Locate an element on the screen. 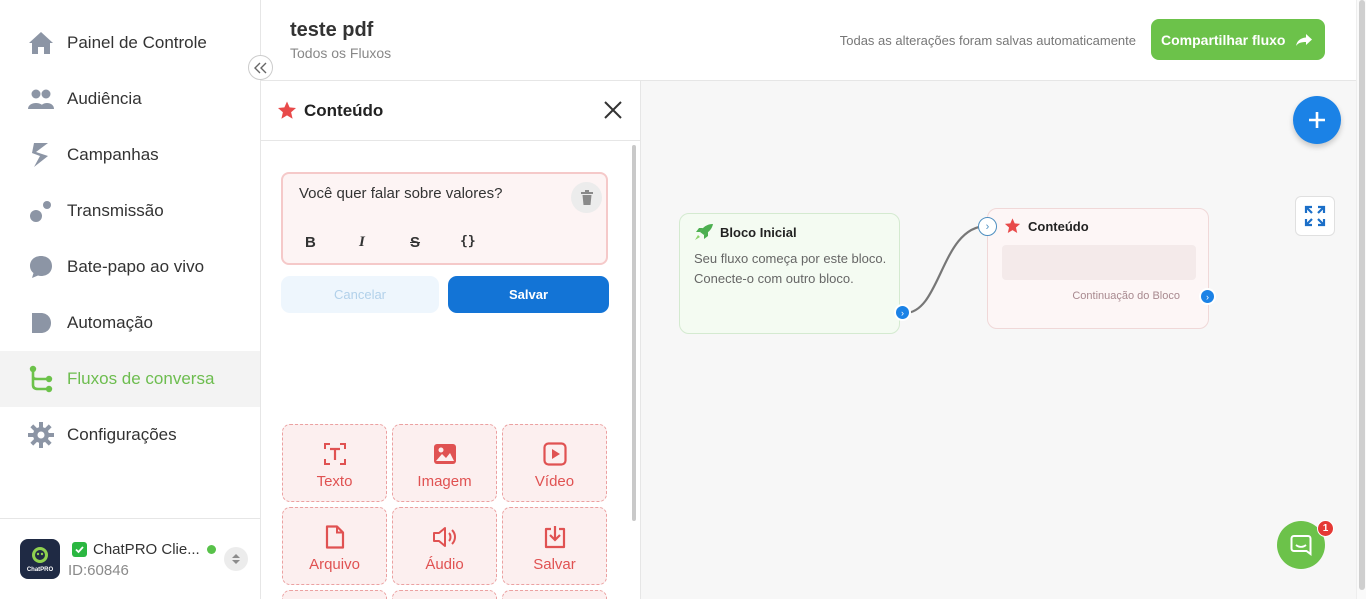 This screenshot has width=1366, height=599. sidebar-item-label: Automação is located at coordinates (110, 322).